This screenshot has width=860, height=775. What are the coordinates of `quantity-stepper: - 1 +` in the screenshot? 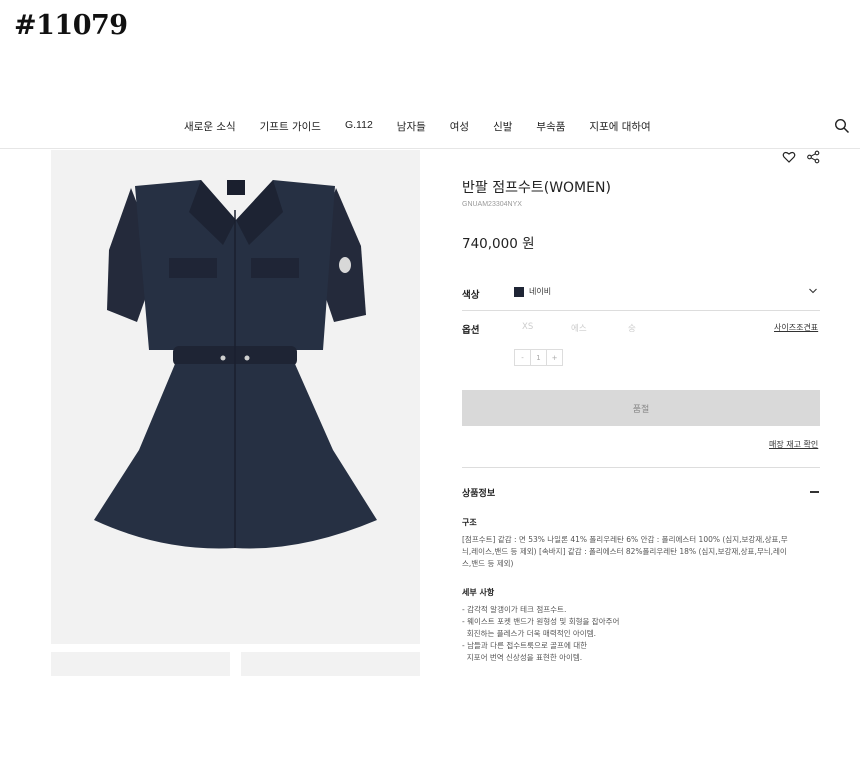 It's located at (538, 357).